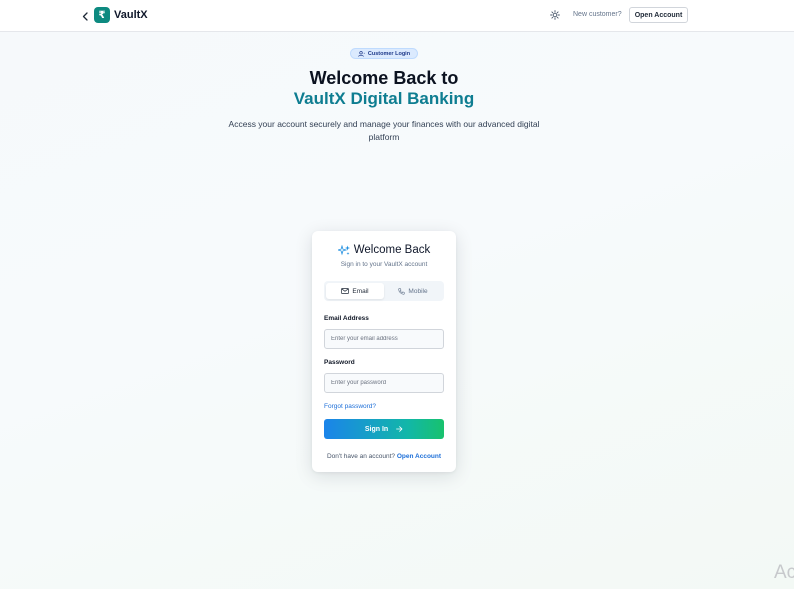 The image size is (794, 589). What do you see at coordinates (384, 383) in the screenshot?
I see `password-field` at bounding box center [384, 383].